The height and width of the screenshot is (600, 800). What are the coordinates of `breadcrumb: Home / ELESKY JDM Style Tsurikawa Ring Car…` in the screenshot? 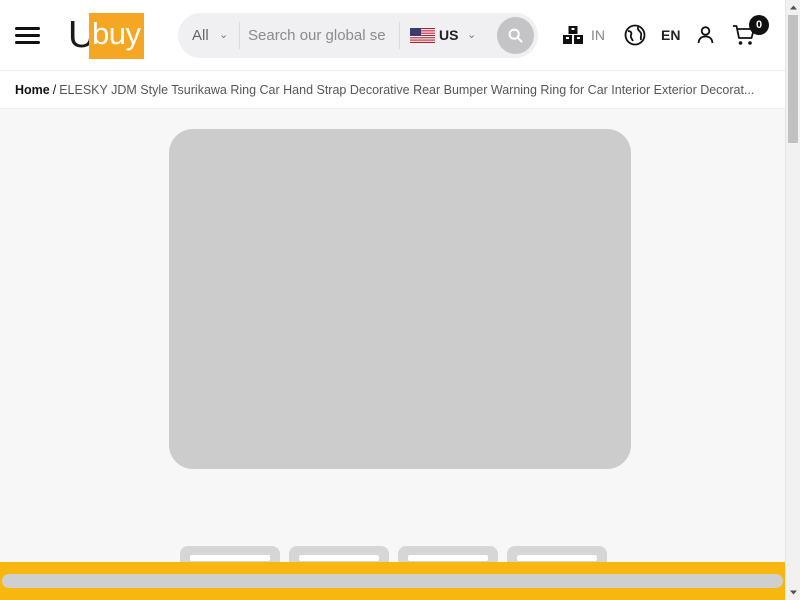 It's located at (392, 90).